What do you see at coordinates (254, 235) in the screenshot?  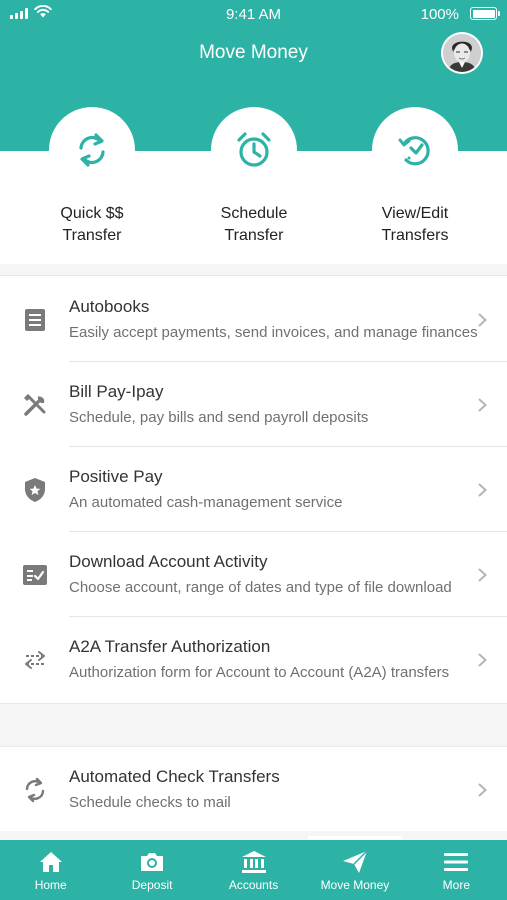 I see `schedule-transfer-label-line2: Transfer` at bounding box center [254, 235].